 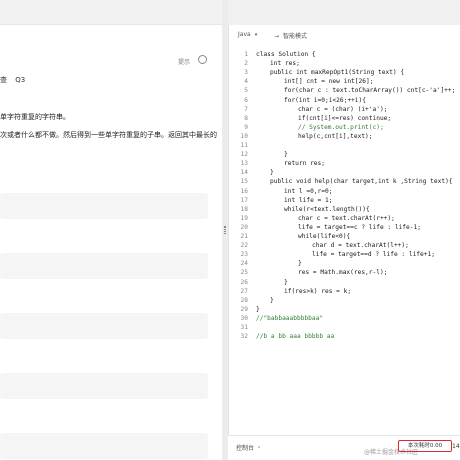 What do you see at coordinates (308, 200) in the screenshot?
I see `line-code: int life = 1;` at bounding box center [308, 200].